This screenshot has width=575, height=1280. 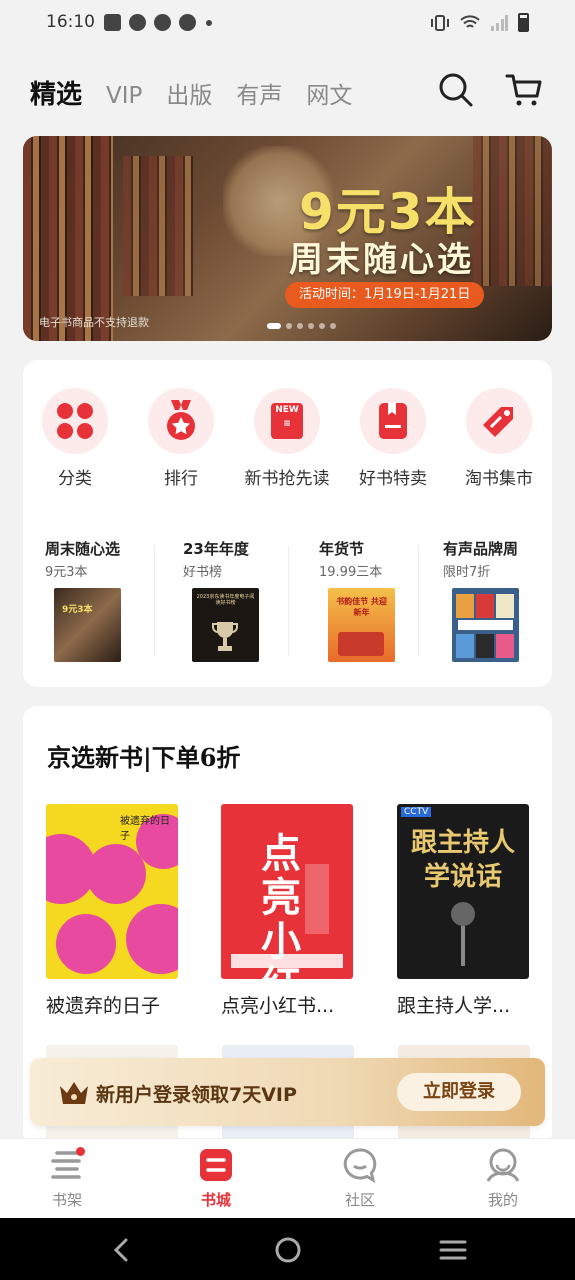 I want to click on battery-icon, so click(x=523, y=22).